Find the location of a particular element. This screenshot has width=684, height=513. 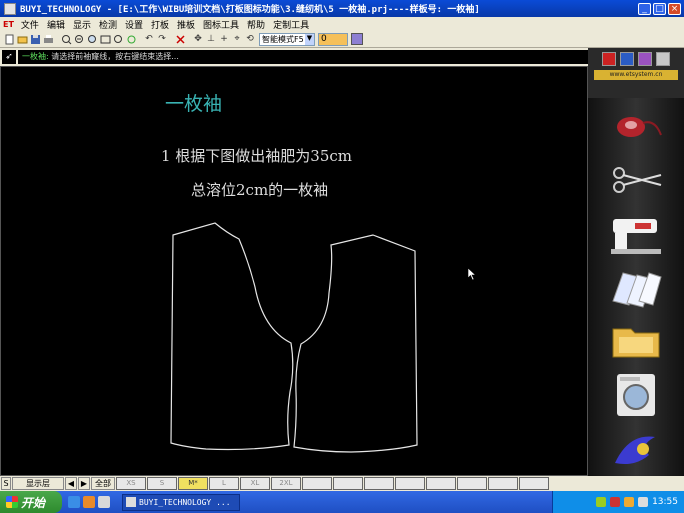

move-icon: ✥ is located at coordinates (198, 39).